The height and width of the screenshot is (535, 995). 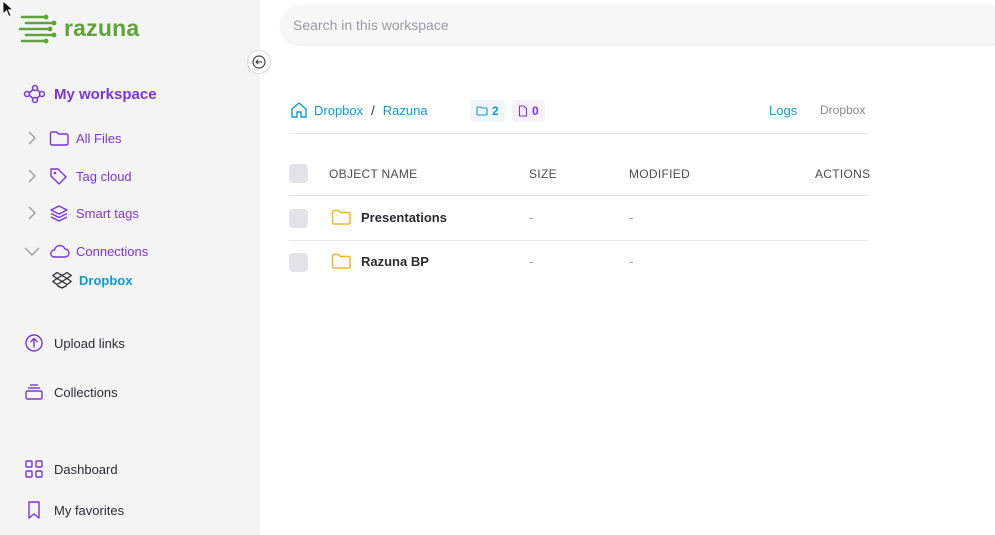 I want to click on breadcrumb-item-dropbox: Dropbox, so click(x=338, y=110).